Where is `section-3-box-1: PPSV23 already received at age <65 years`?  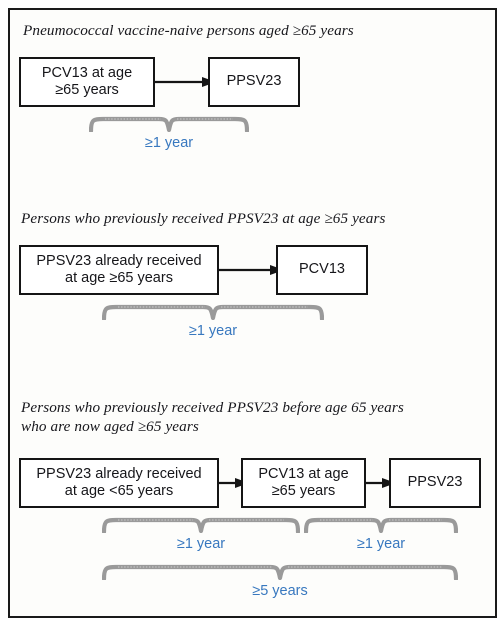 section-3-box-1: PPSV23 already received at age <65 years is located at coordinates (119, 483).